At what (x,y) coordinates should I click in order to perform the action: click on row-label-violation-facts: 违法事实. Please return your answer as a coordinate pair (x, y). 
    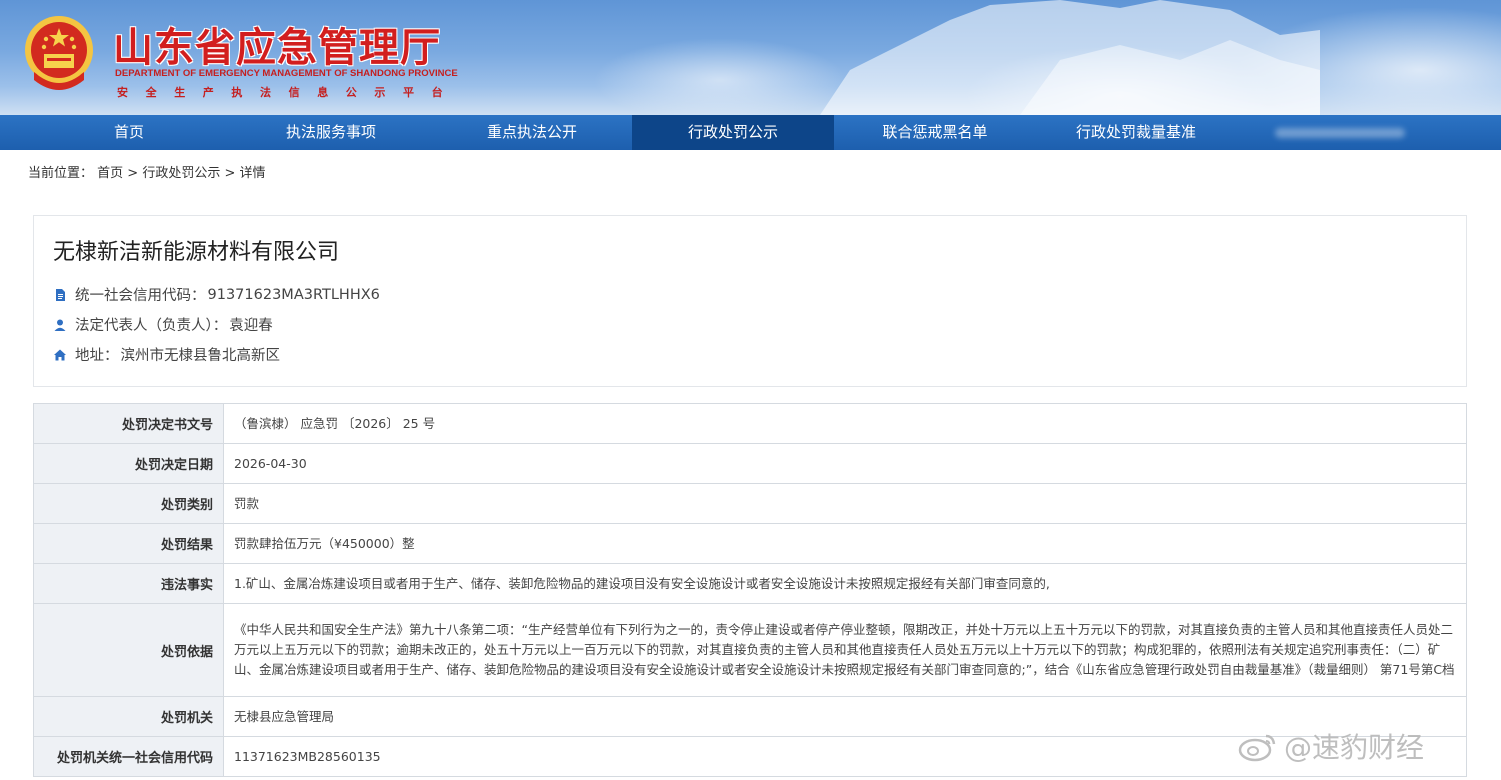
    Looking at the image, I should click on (129, 583).